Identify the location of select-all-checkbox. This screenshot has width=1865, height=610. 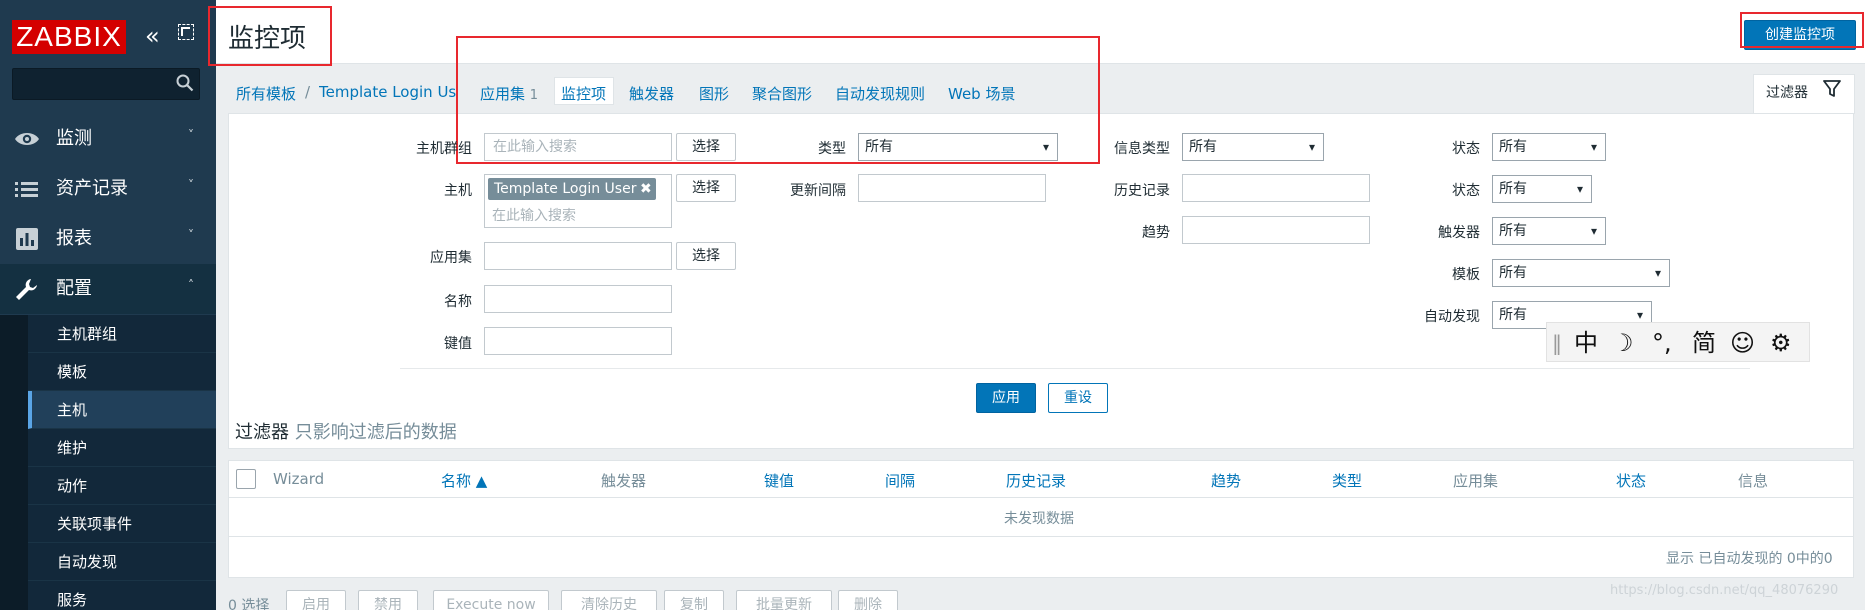
(246, 479).